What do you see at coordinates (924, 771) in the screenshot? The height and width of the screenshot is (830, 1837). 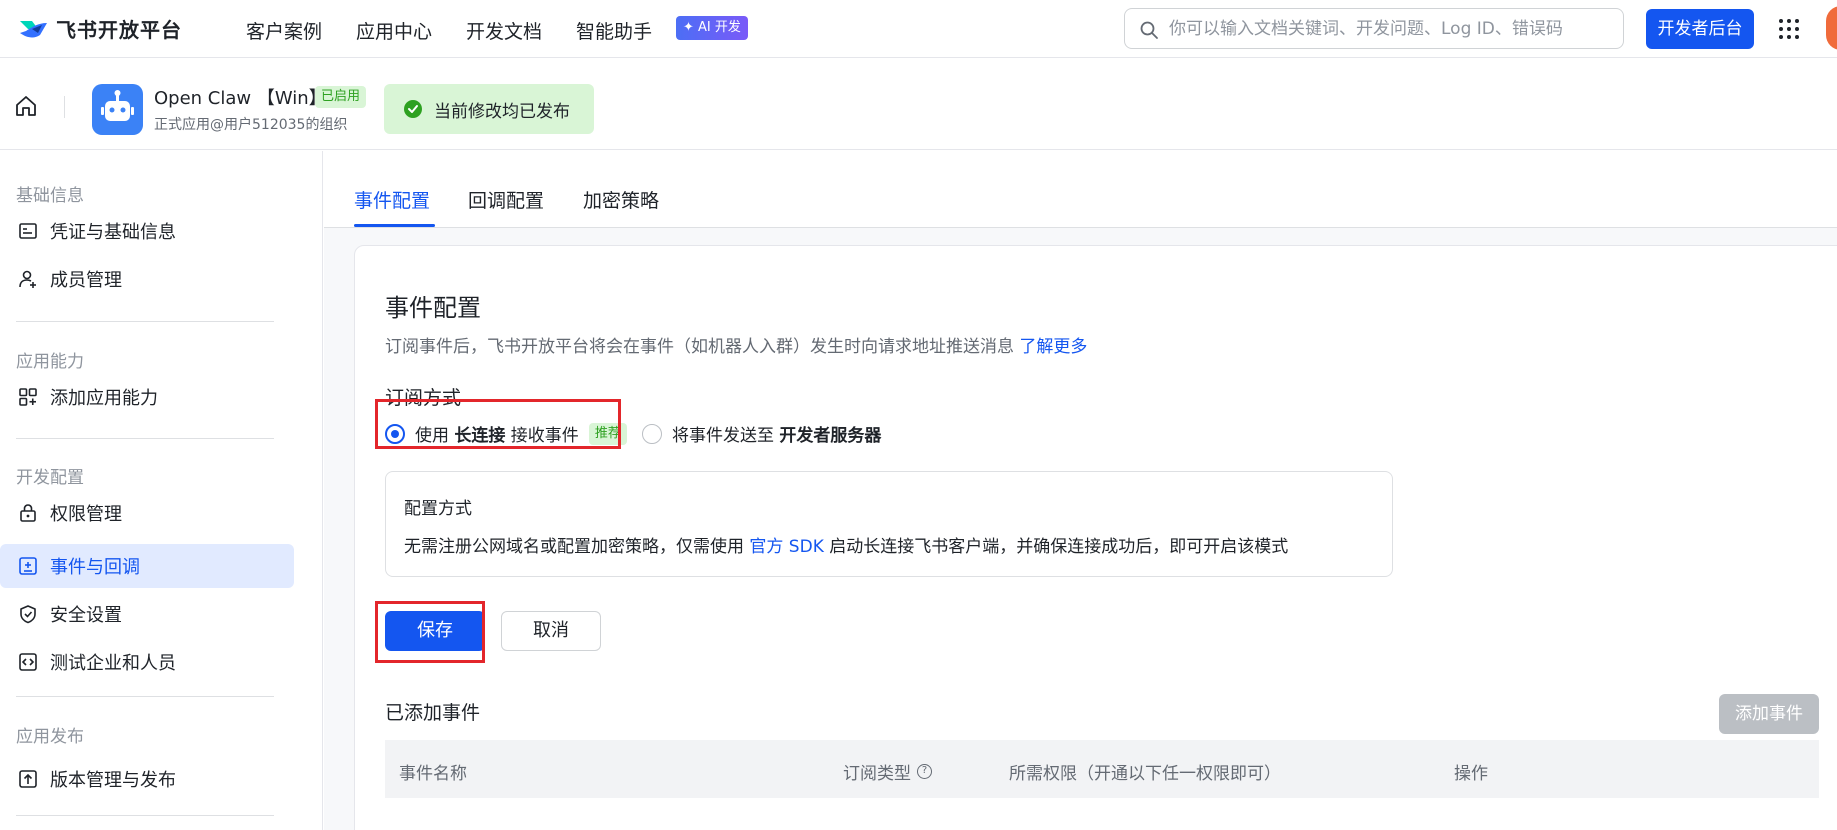 I see `help-icon: ?` at bounding box center [924, 771].